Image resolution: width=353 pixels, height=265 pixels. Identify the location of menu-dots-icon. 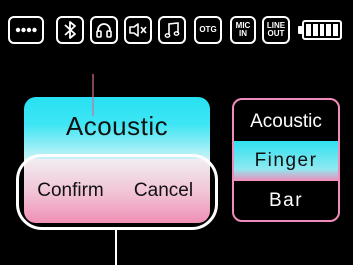
(26, 30).